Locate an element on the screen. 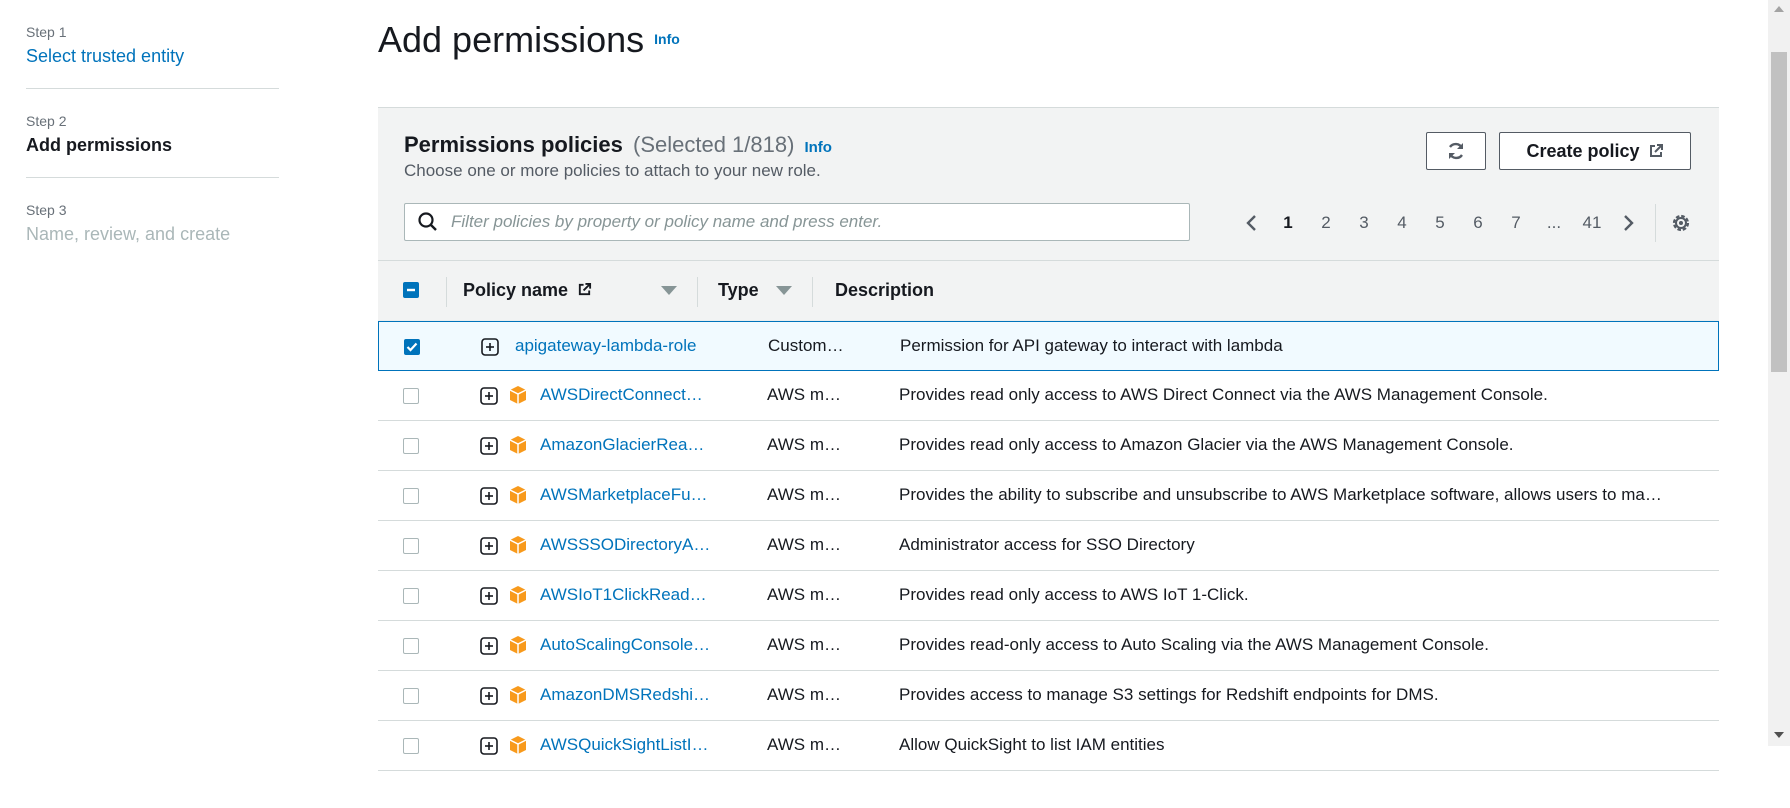  selected-counter: (Selected 1/818) is located at coordinates (714, 144).